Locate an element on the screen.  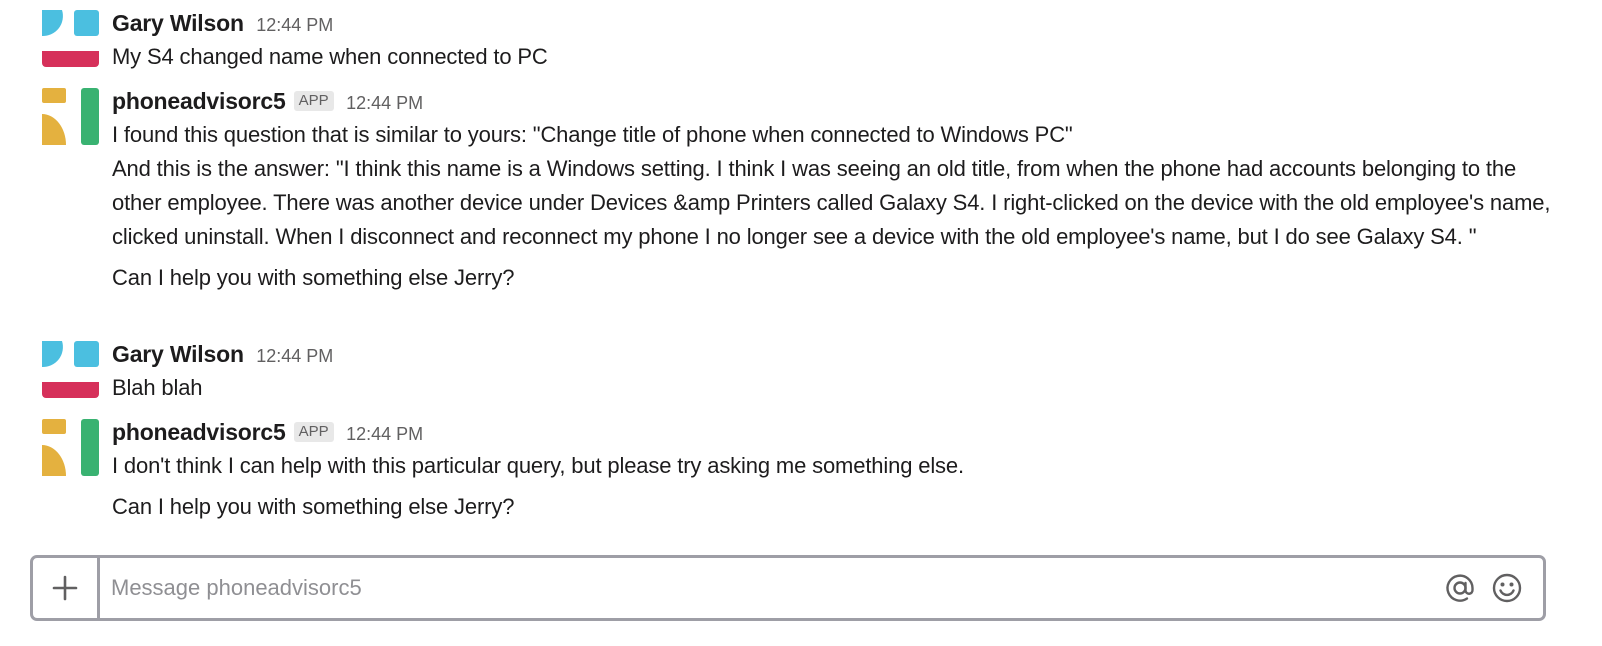
mention-button is located at coordinates (1460, 588).